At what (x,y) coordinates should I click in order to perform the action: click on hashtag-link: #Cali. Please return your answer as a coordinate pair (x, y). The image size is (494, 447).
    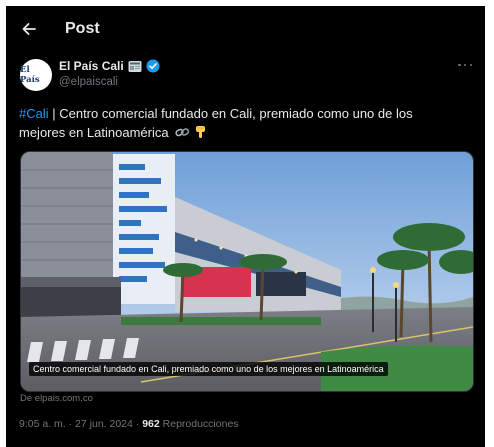
    Looking at the image, I should click on (34, 113).